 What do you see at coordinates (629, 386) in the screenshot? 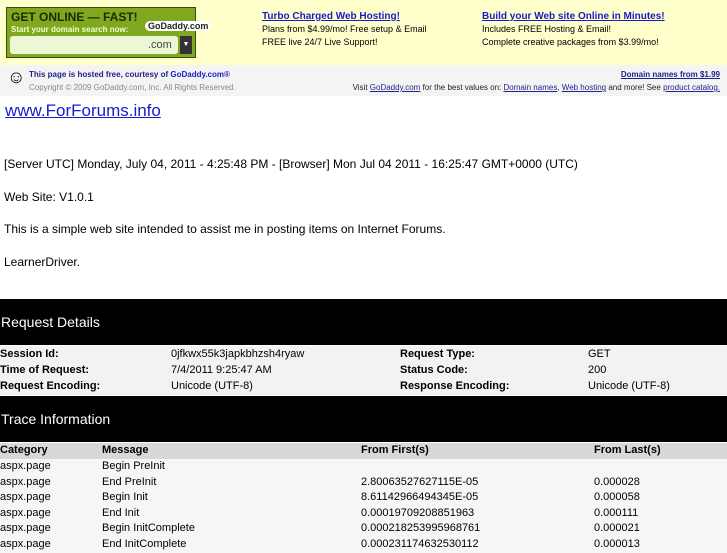
I see `response-encoding-value: Unicode (UTF-8)` at bounding box center [629, 386].